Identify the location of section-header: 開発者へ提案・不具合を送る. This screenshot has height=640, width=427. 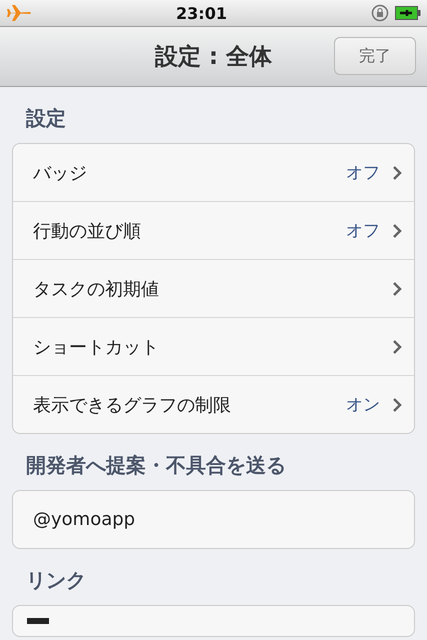
(156, 465).